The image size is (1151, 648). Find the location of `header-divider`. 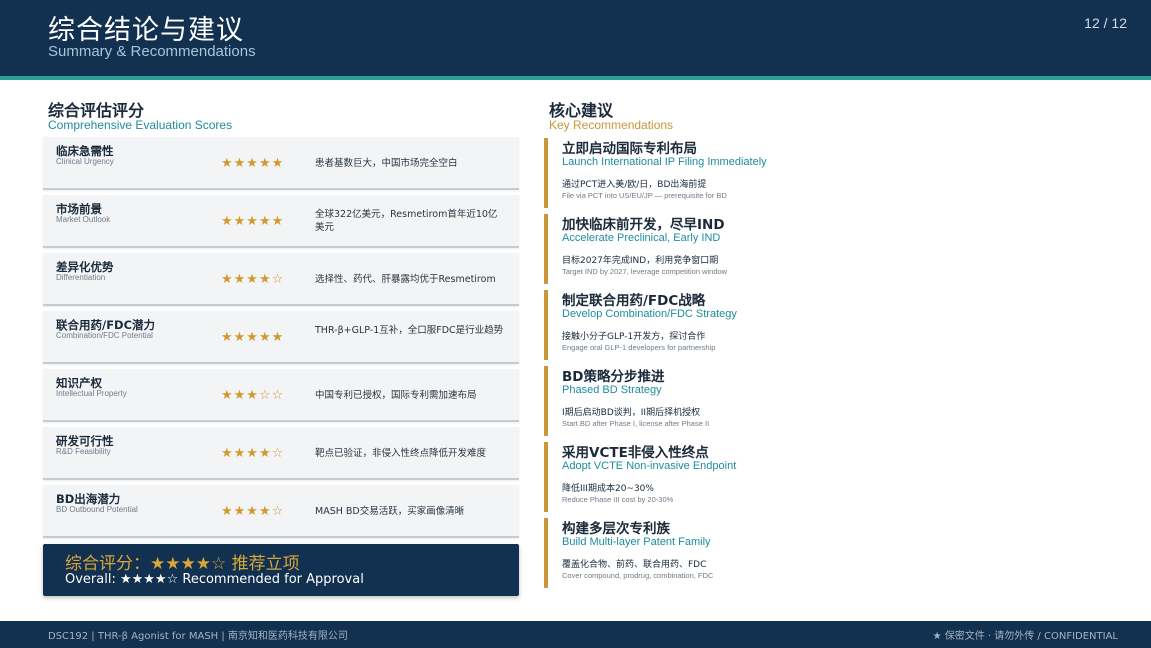

header-divider is located at coordinates (575, 78).